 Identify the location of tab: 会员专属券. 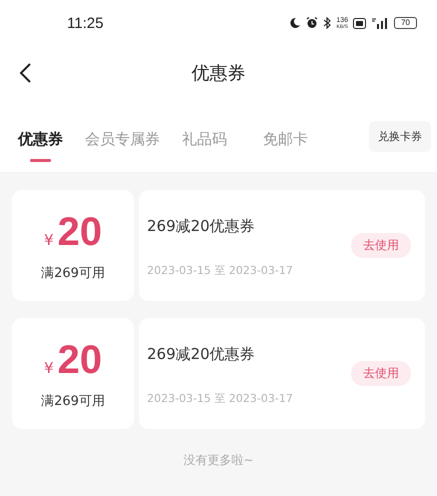
(122, 139).